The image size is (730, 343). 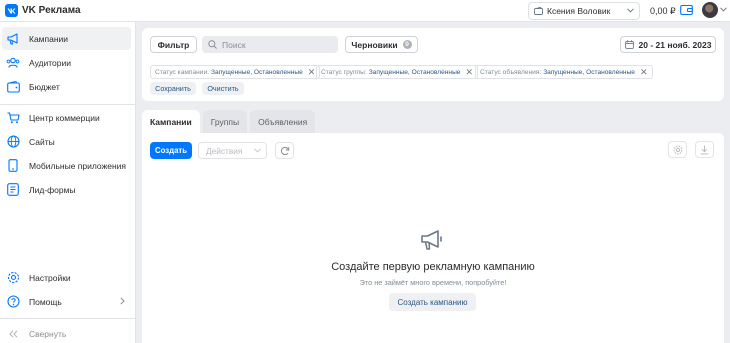 What do you see at coordinates (171, 150) in the screenshot?
I see `create-button: Создать` at bounding box center [171, 150].